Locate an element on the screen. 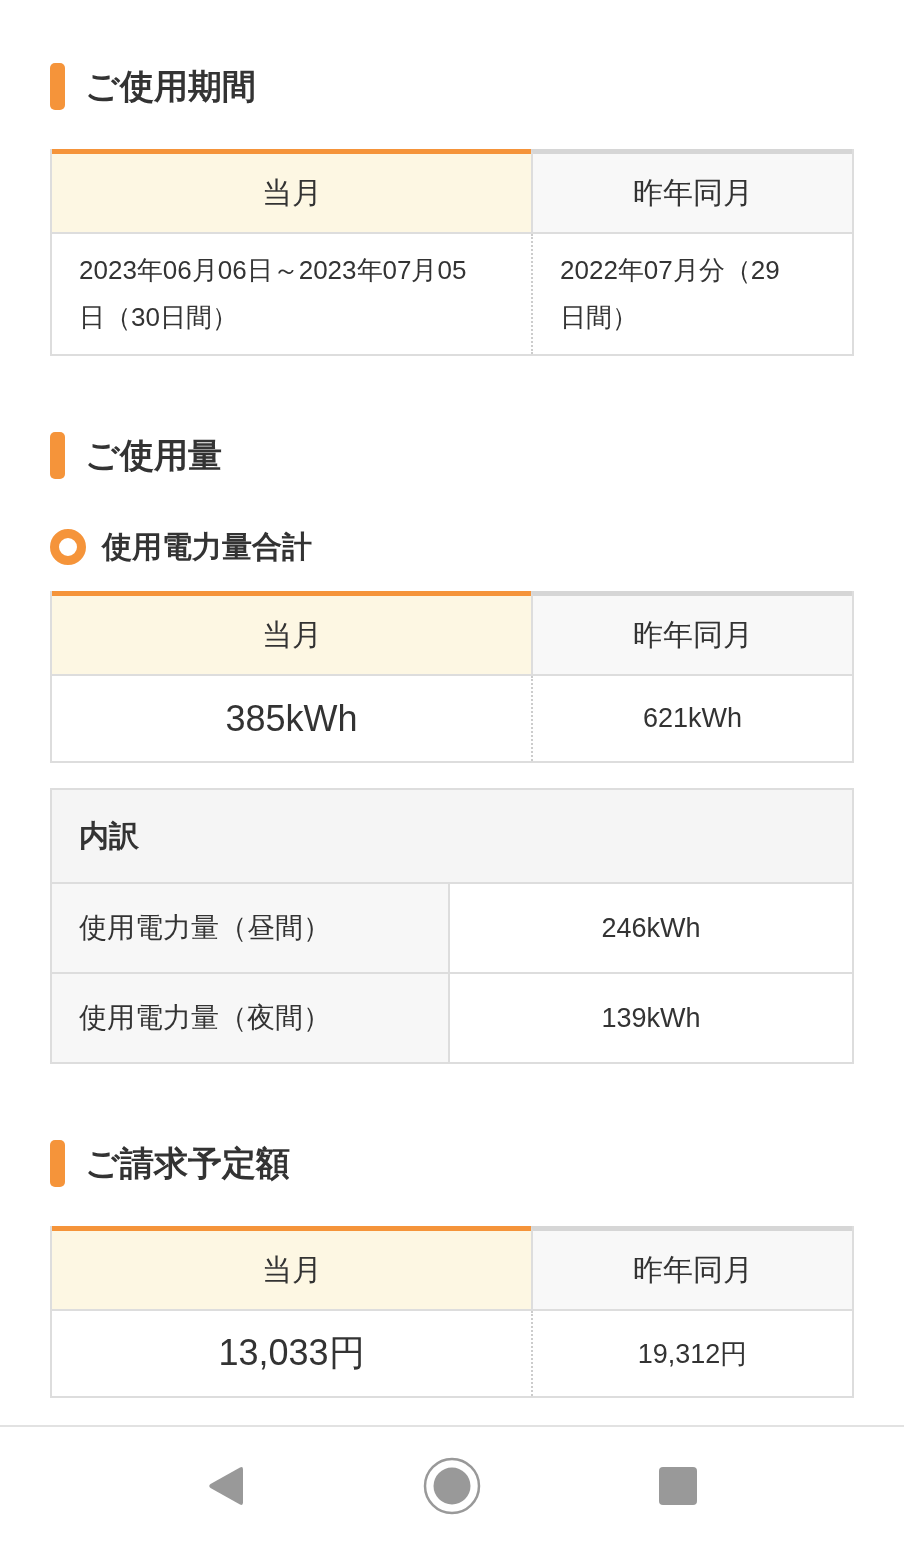 This screenshot has height=1545, width=904. breakdown-title: 内訳 is located at coordinates (452, 836).